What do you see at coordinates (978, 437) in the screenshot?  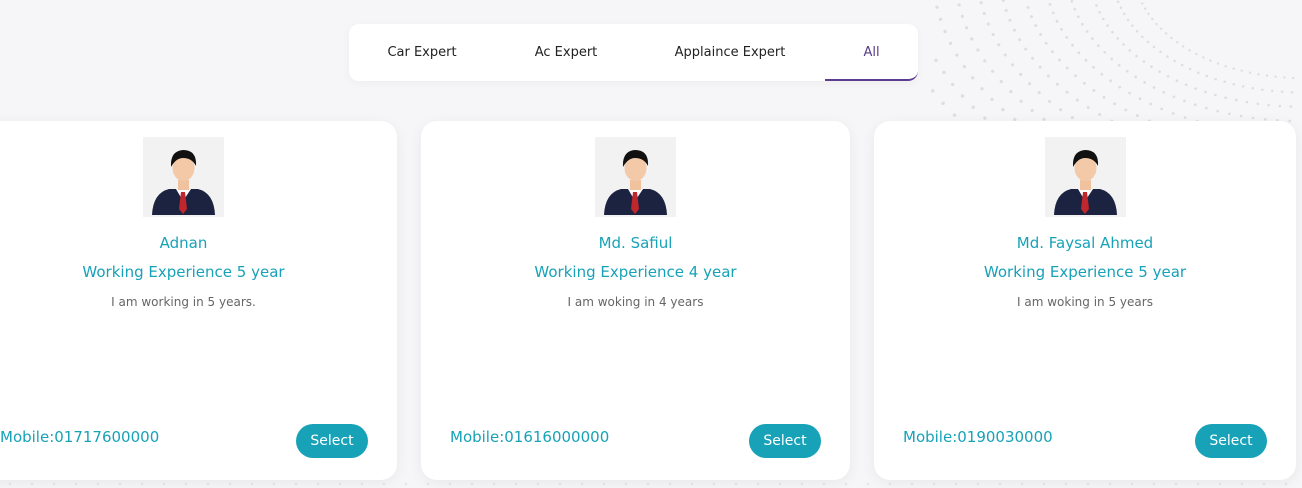 I see `expert-mobile: Mobile:0190030000` at bounding box center [978, 437].